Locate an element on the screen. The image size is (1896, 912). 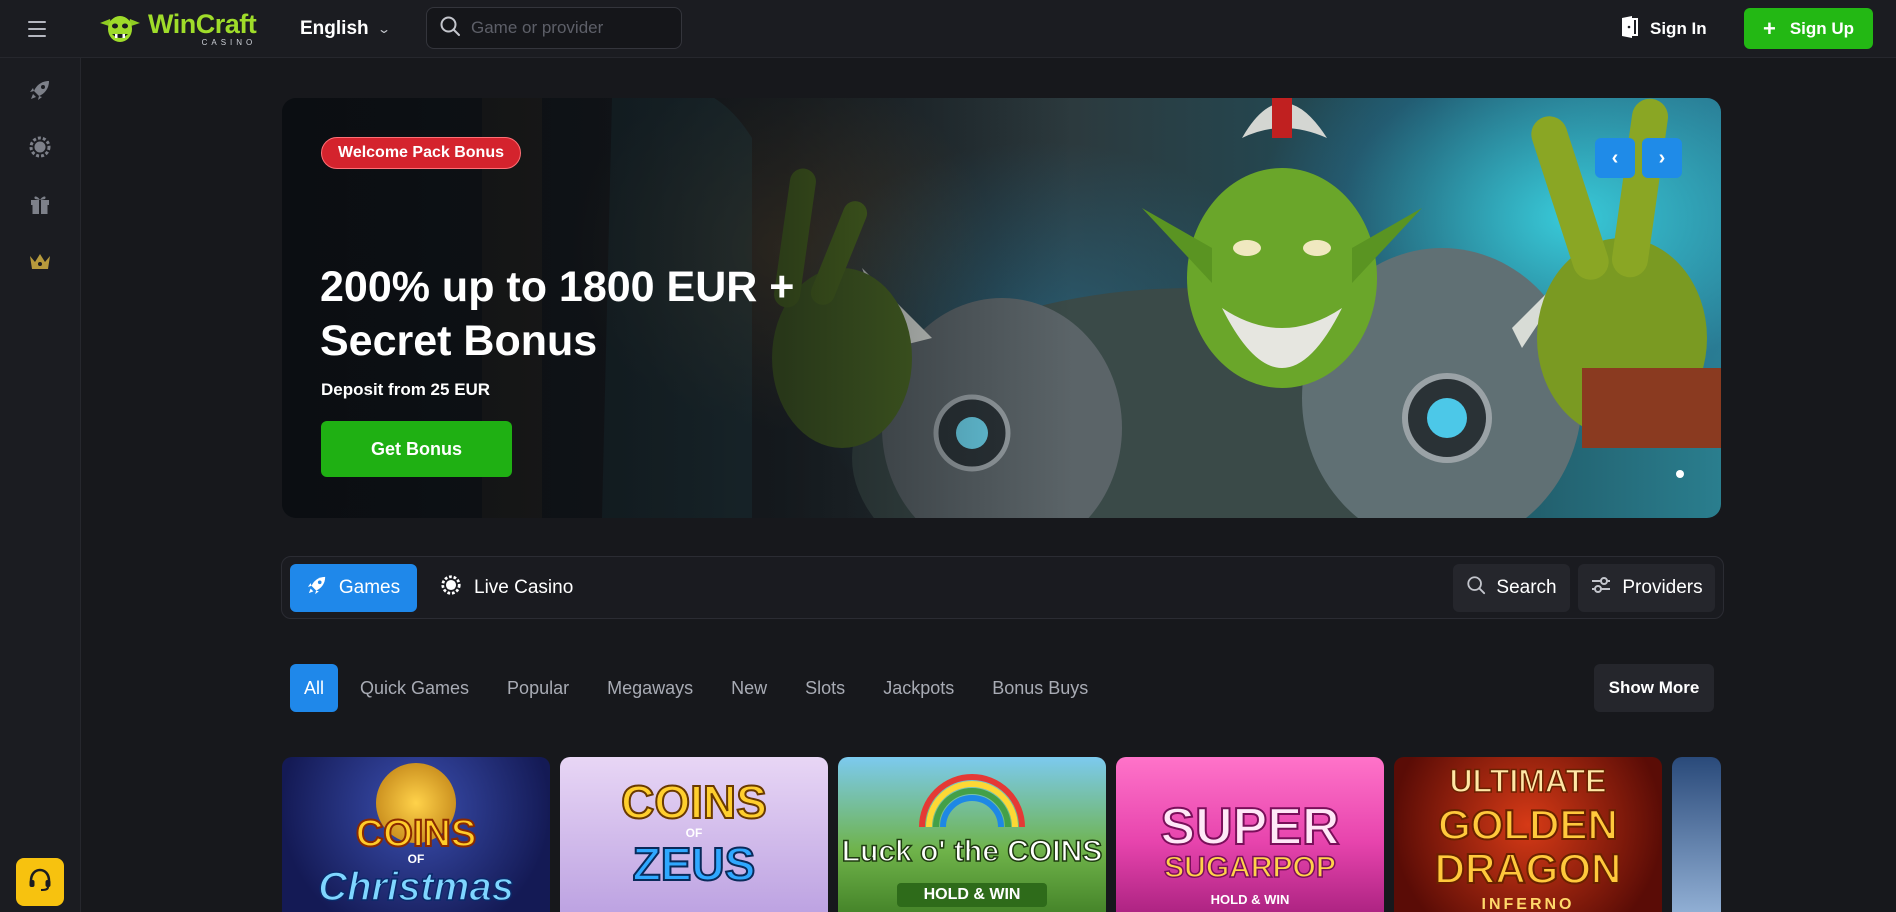
login-door-icon is located at coordinates (1629, 29).